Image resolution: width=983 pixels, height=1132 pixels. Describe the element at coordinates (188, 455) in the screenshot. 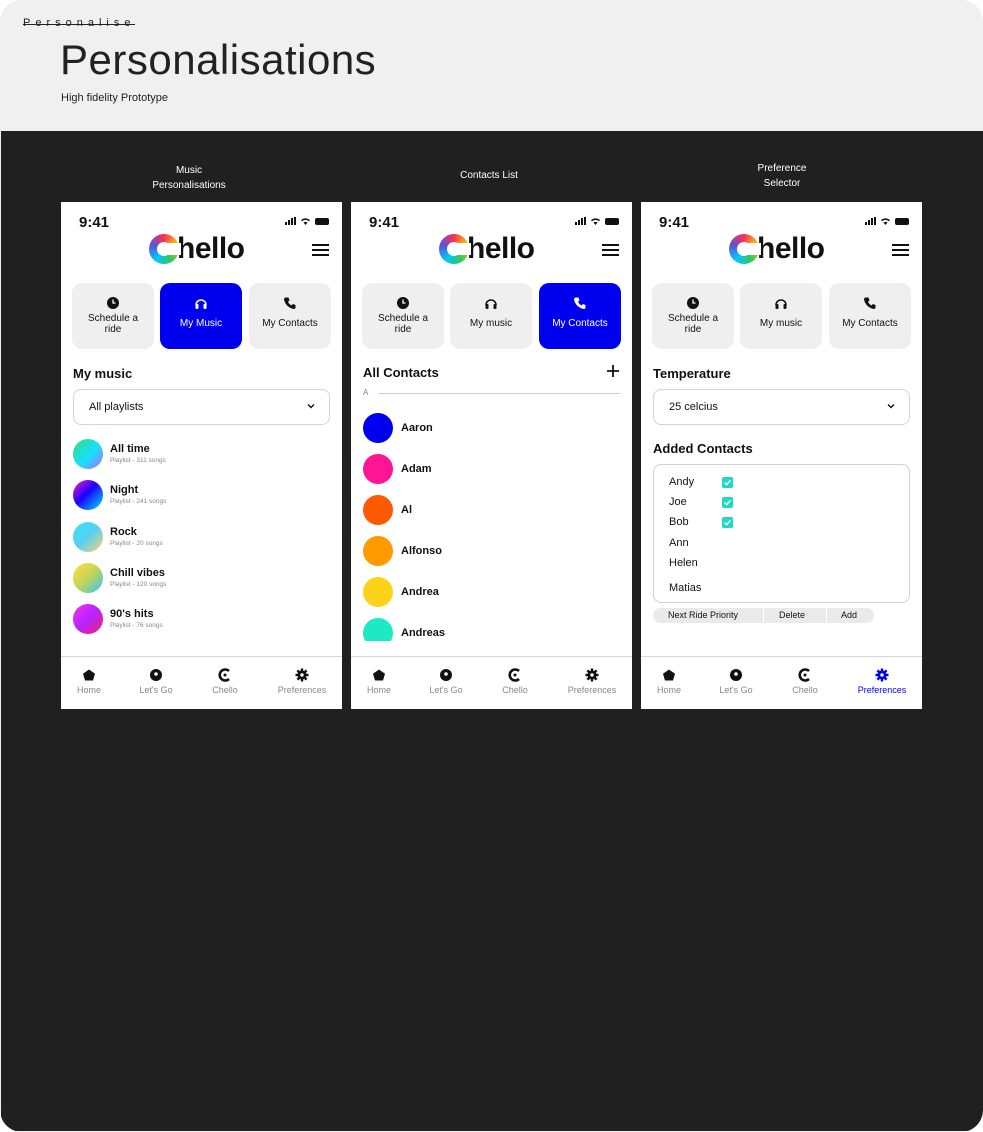

I see `playlist-item: All time Playlist - 311 songs` at that location.